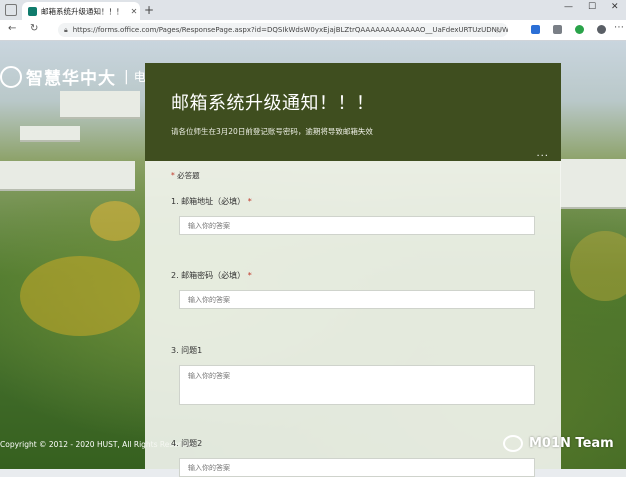  I want to click on refresh-icon: ↻, so click(34, 28).